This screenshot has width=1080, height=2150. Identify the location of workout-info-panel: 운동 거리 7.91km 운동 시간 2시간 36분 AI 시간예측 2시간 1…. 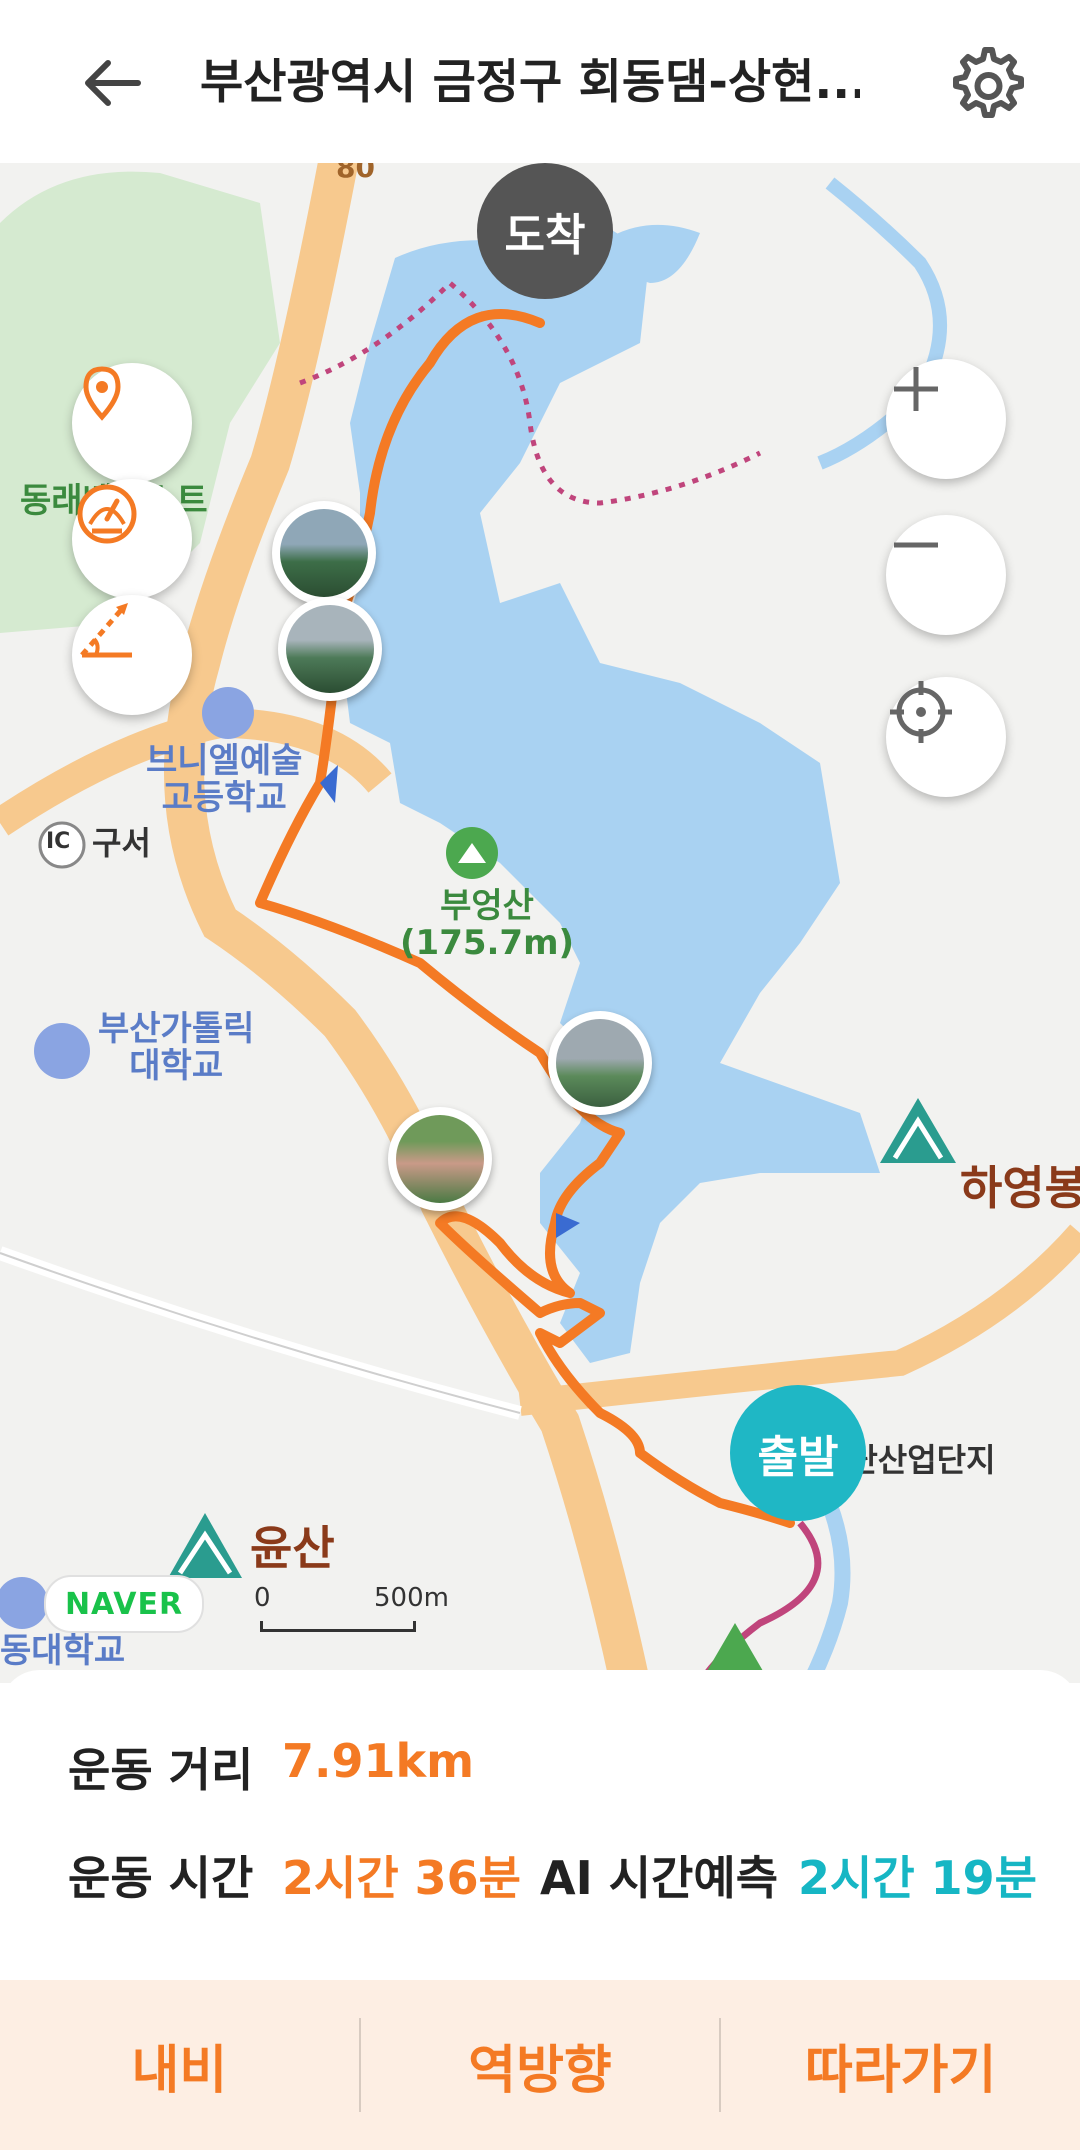
(540, 1825).